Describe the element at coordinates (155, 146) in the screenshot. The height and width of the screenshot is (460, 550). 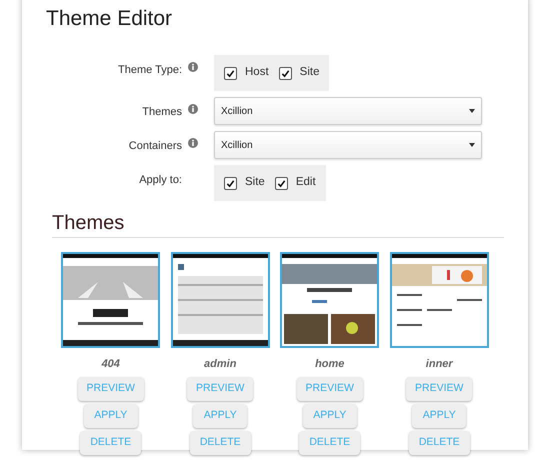
I see `field-label: Containers` at that location.